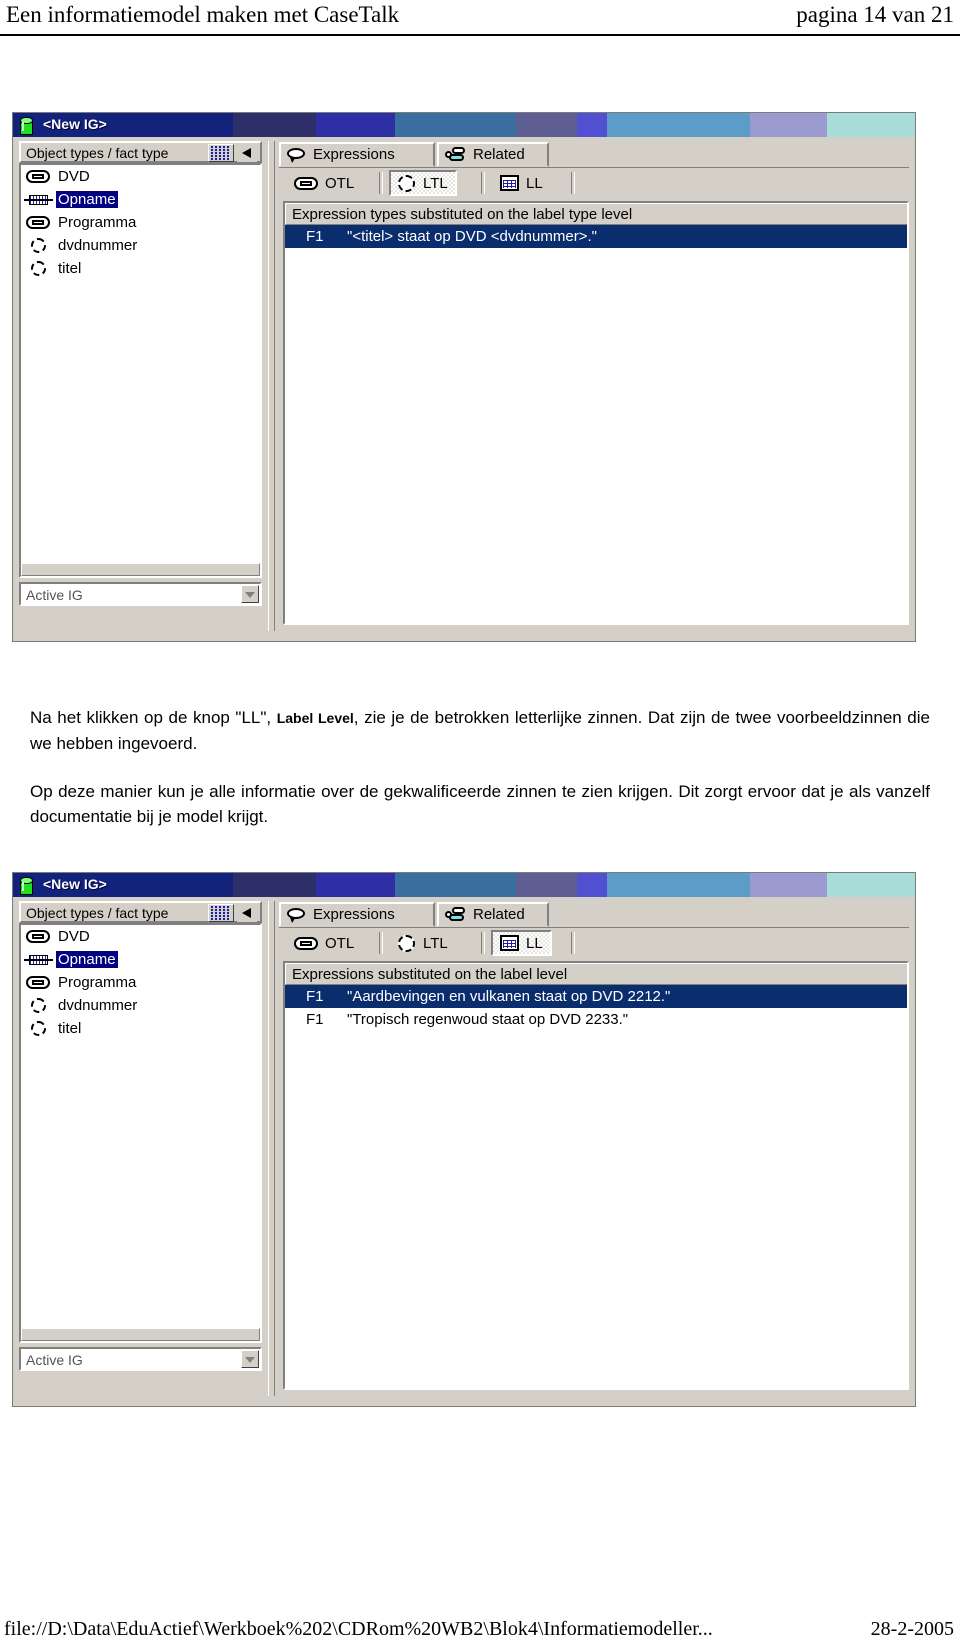 This screenshot has width=960, height=1643. I want to click on table-row: F1 "<titel> staat op DVD <dvdnummer>.", so click(596, 236).